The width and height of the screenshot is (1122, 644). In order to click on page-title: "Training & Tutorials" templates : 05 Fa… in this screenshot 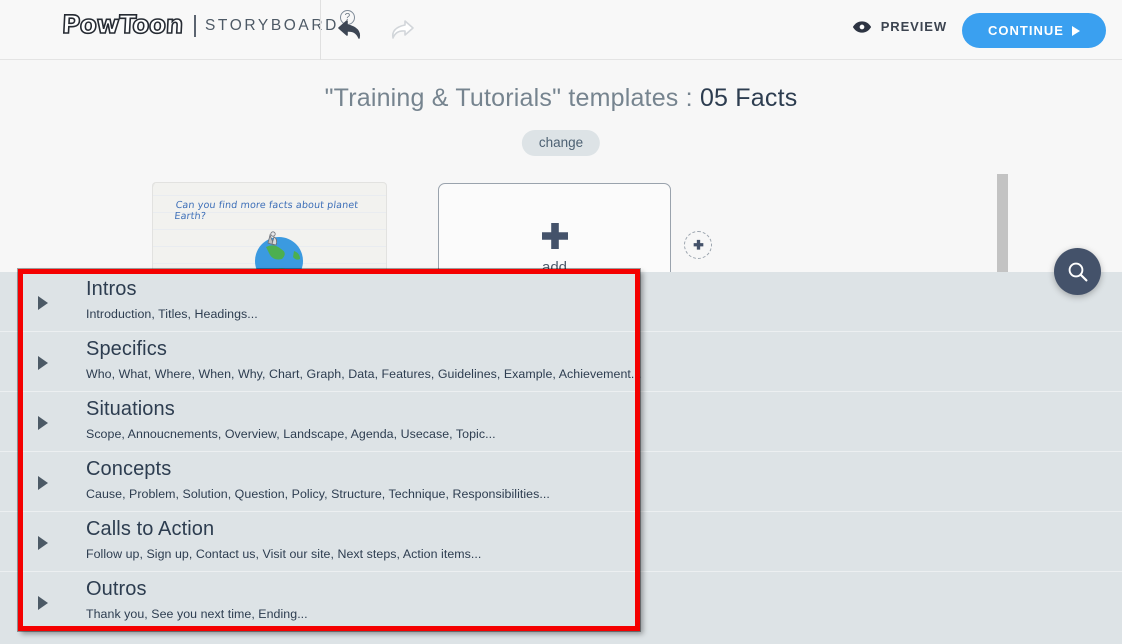, I will do `click(561, 98)`.